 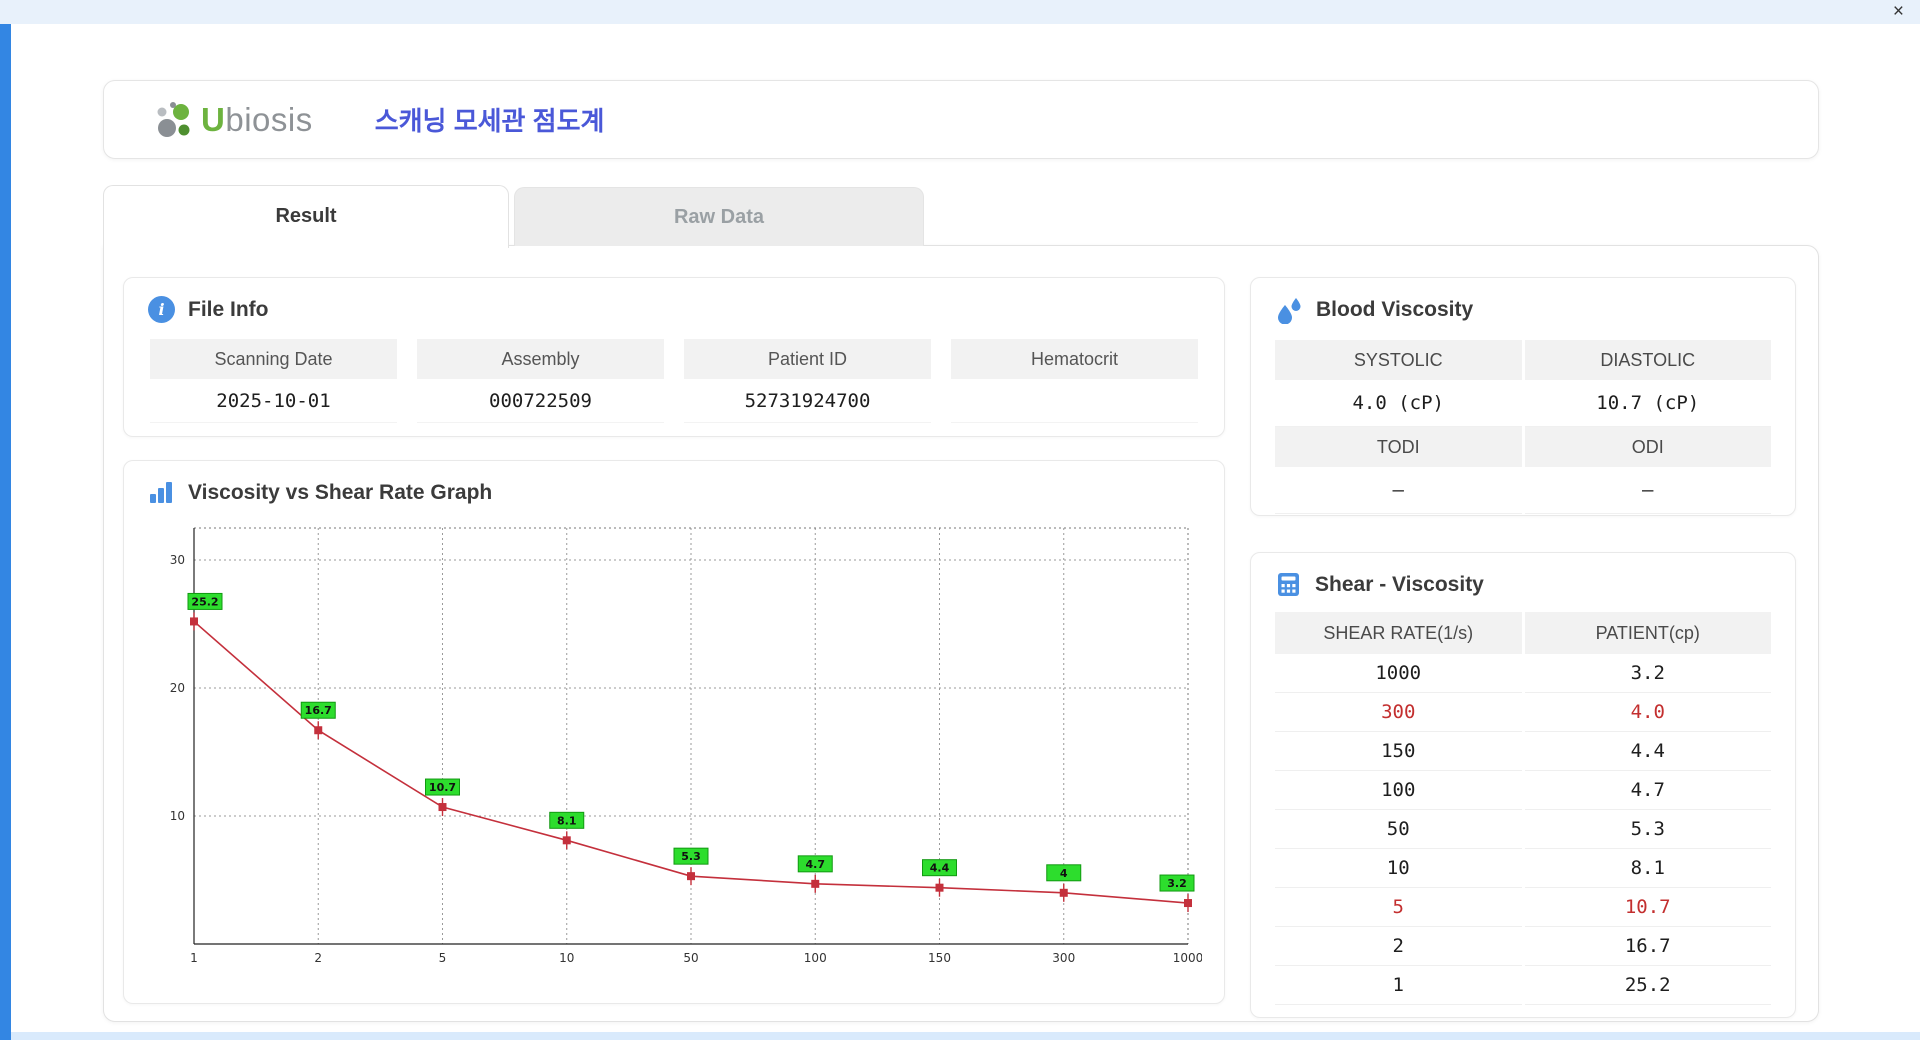 I want to click on shear-table-row: 5 10.7, so click(x=1523, y=907).